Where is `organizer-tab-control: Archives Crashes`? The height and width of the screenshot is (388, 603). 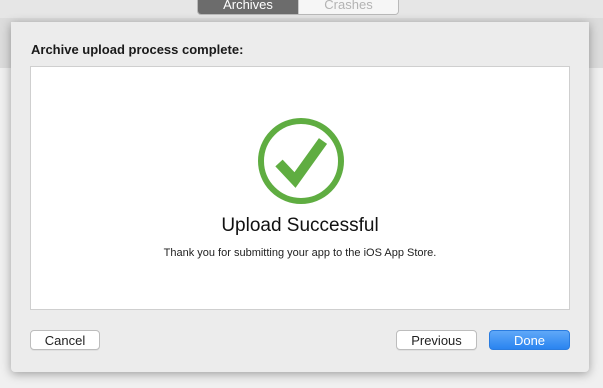 organizer-tab-control: Archives Crashes is located at coordinates (298, 7).